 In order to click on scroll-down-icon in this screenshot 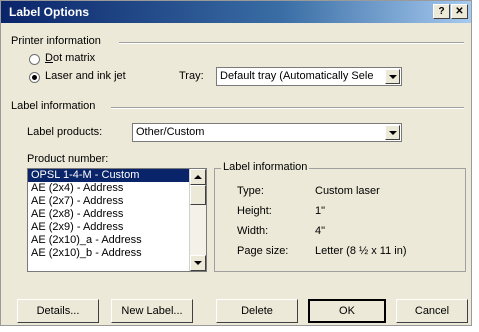, I will do `click(198, 263)`.